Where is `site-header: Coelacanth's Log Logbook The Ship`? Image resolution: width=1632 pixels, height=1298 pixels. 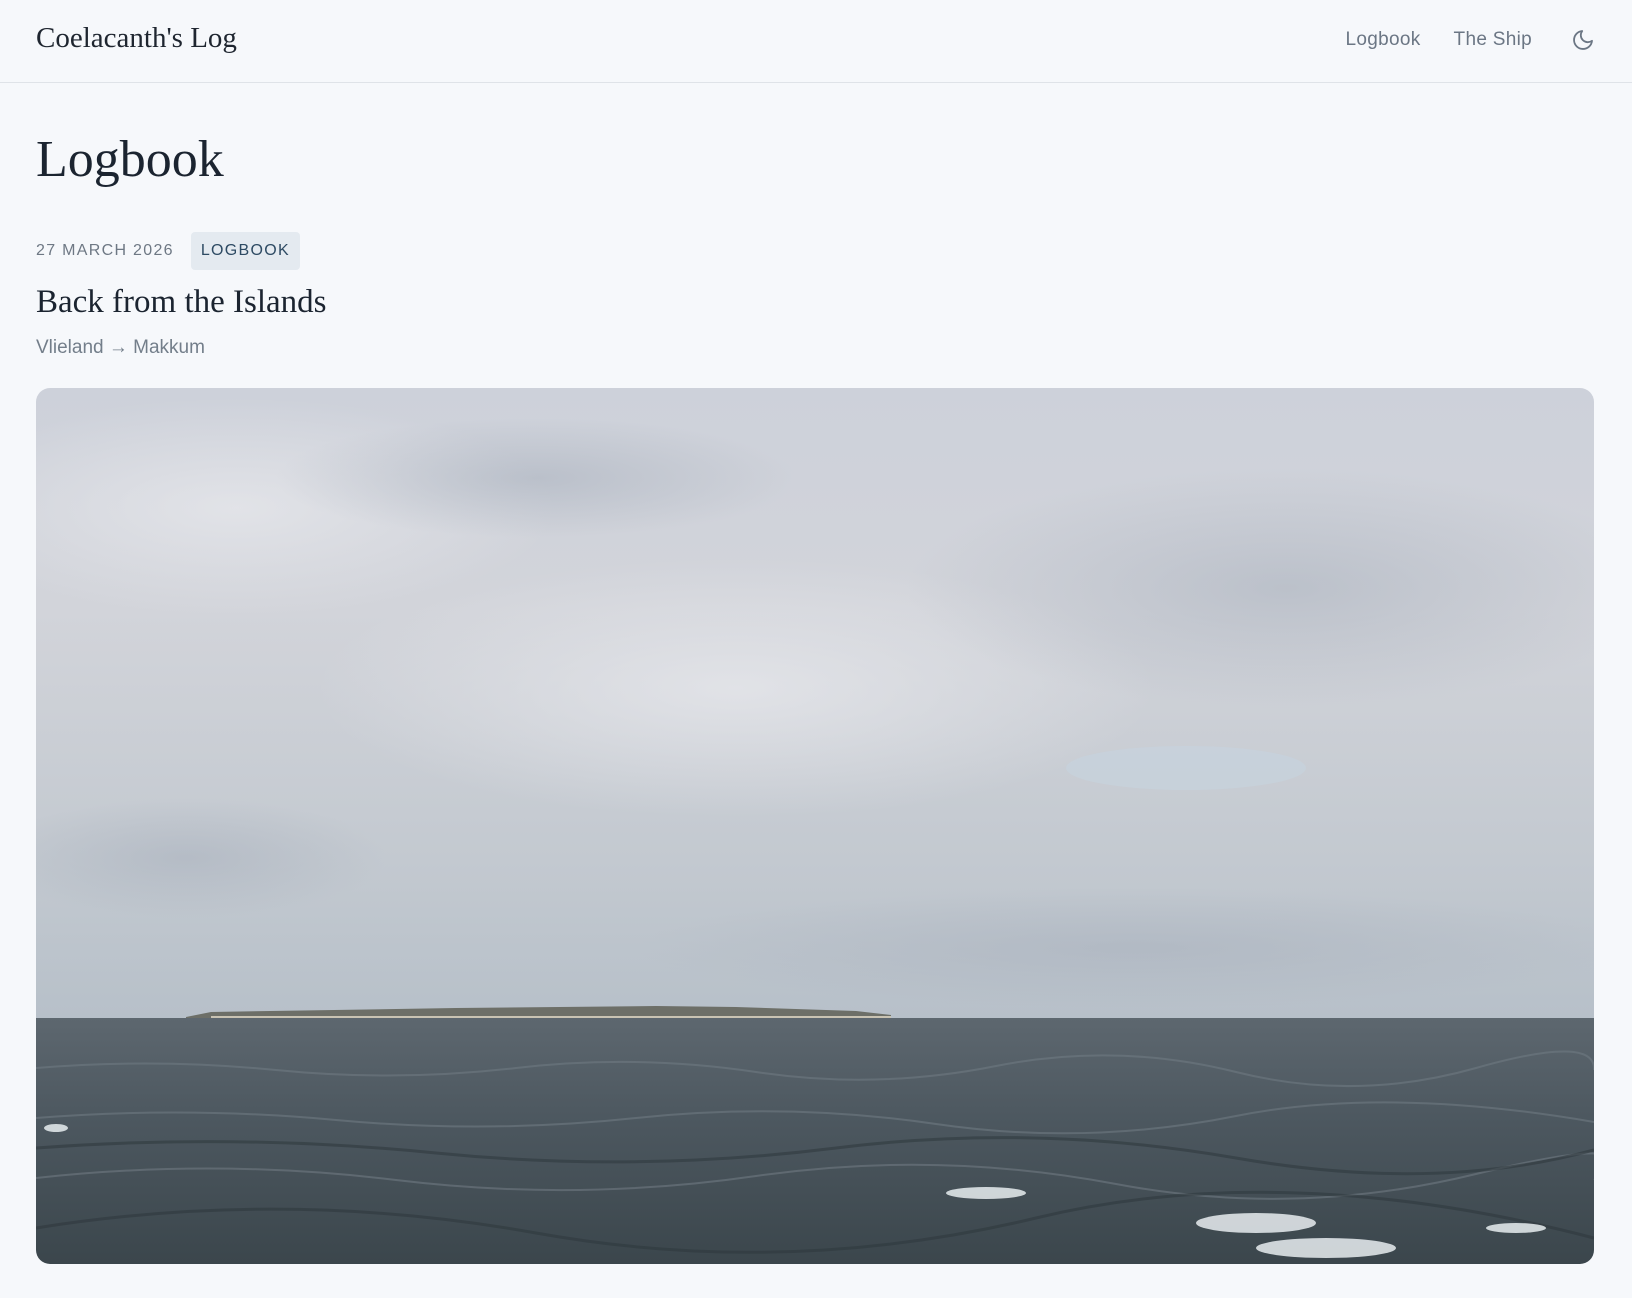 site-header: Coelacanth's Log Logbook The Ship is located at coordinates (816, 41).